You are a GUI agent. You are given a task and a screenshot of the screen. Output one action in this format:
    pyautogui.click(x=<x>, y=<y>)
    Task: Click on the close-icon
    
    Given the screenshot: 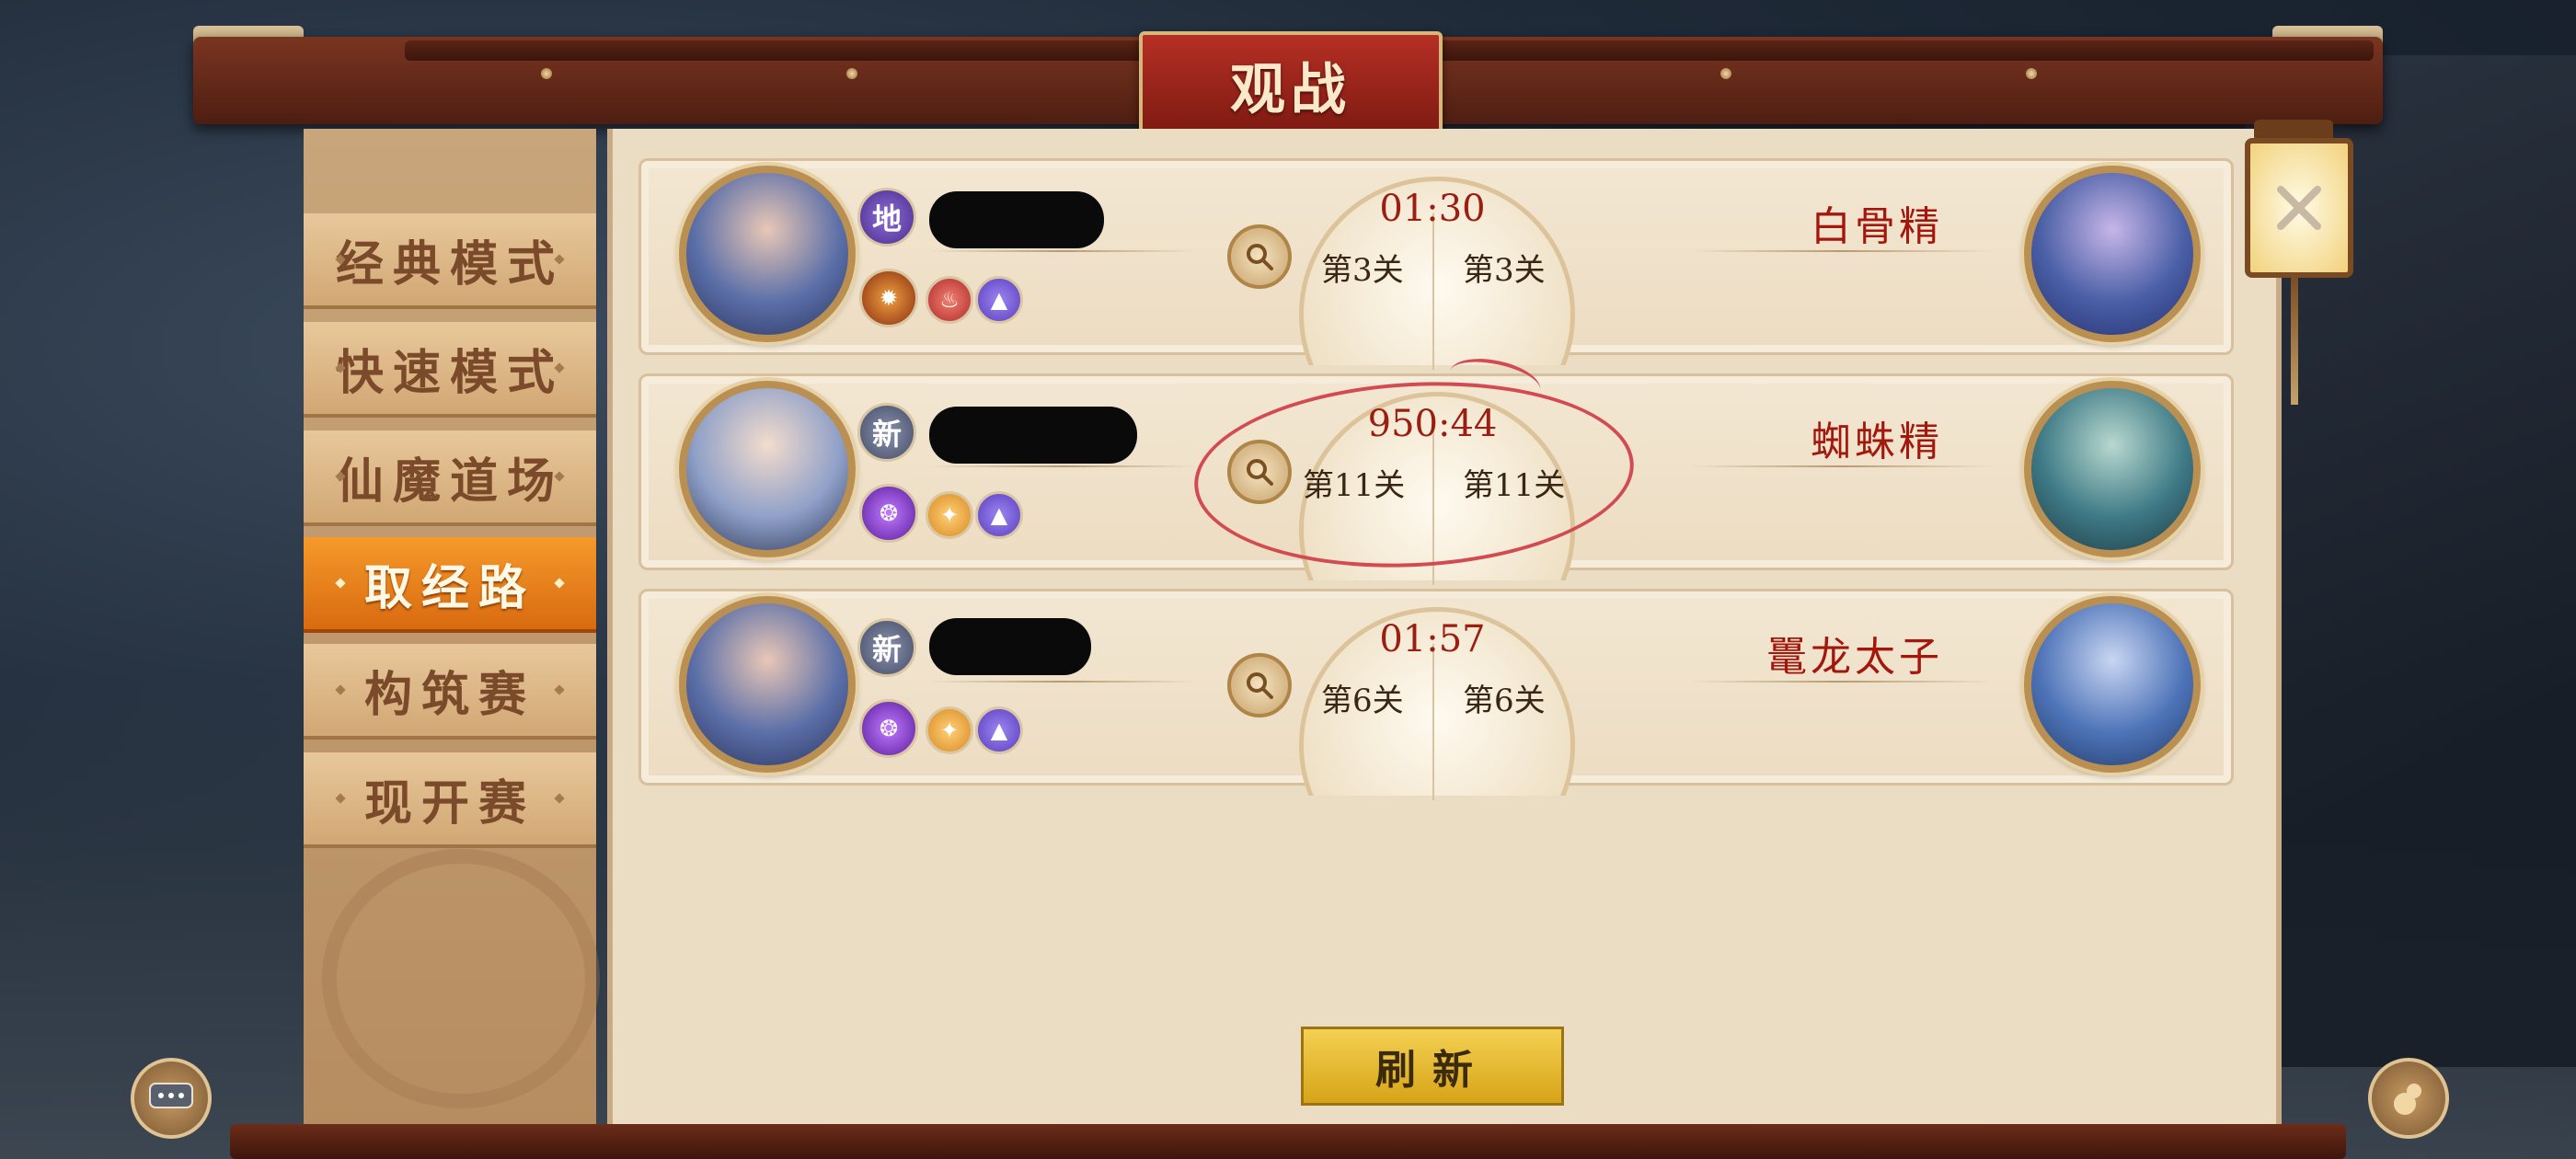 What is the action you would take?
    pyautogui.click(x=2299, y=208)
    